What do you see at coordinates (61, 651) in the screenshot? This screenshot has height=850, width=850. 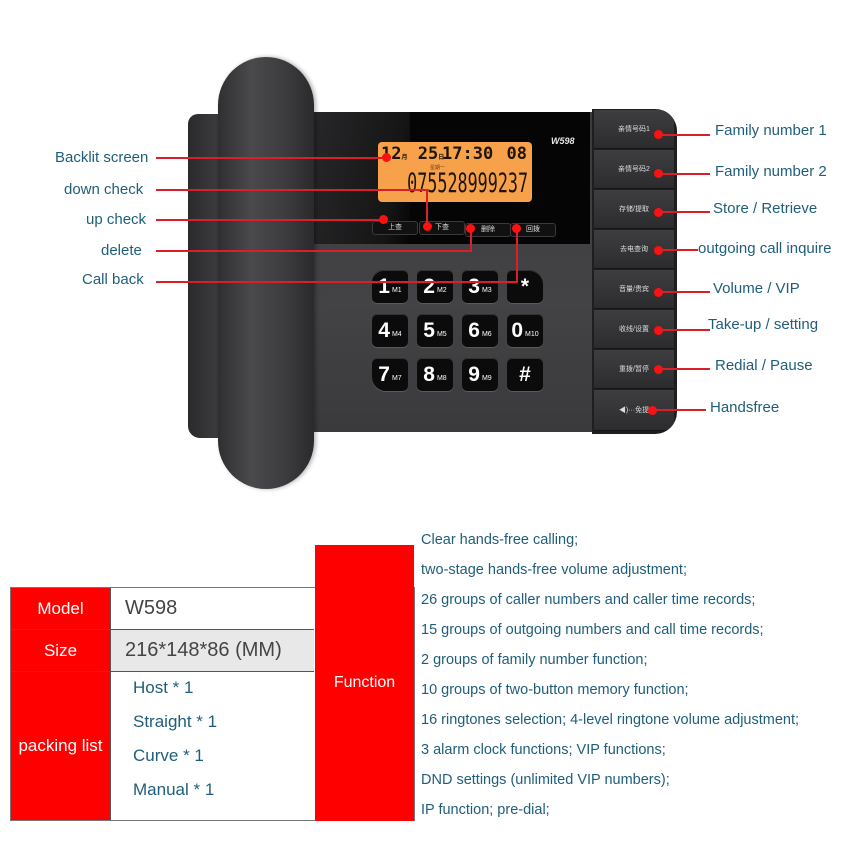 I see `size-label: Size` at bounding box center [61, 651].